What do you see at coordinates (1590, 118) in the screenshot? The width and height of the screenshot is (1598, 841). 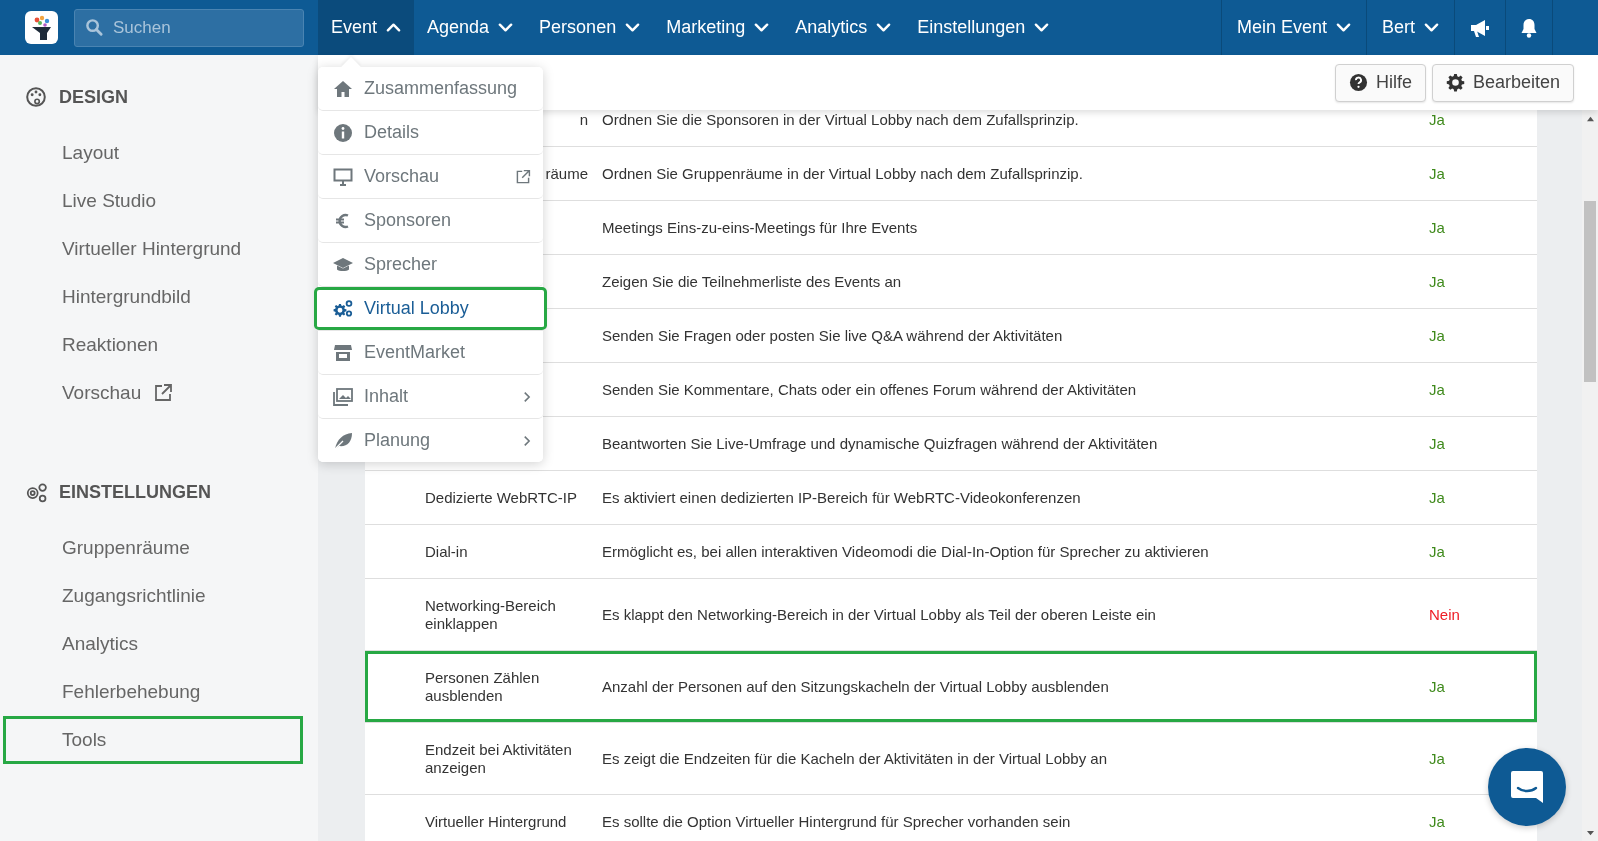 I see `scroll-up-icon` at bounding box center [1590, 118].